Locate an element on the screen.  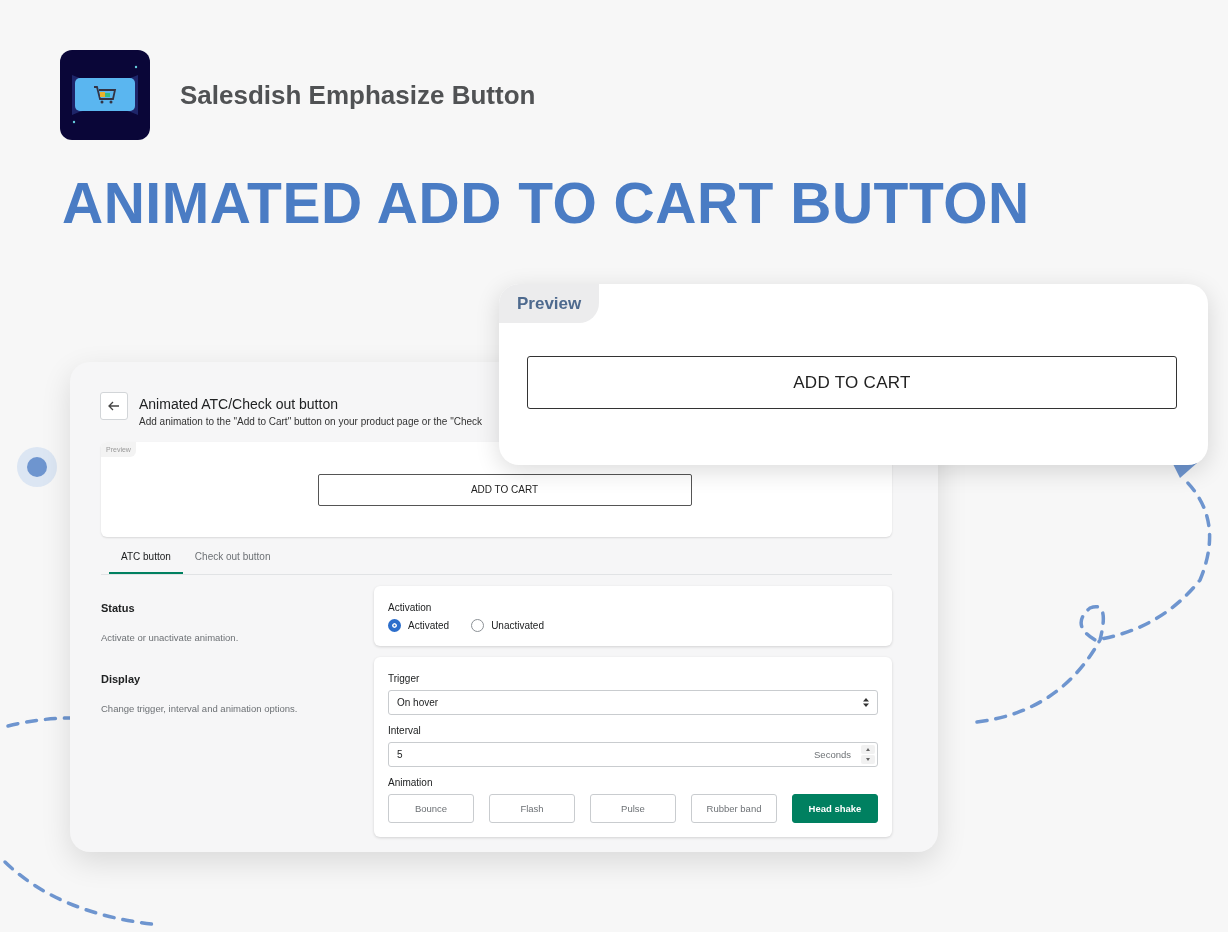
animation-option-button: Rubber band is located at coordinates (734, 808).